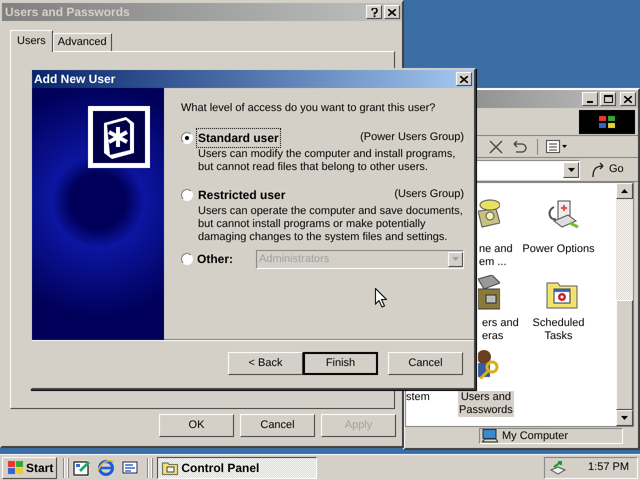  I want to click on option-description: Users can modify the computer and install programs, but cannot read files that belong to other users., so click(327, 161).